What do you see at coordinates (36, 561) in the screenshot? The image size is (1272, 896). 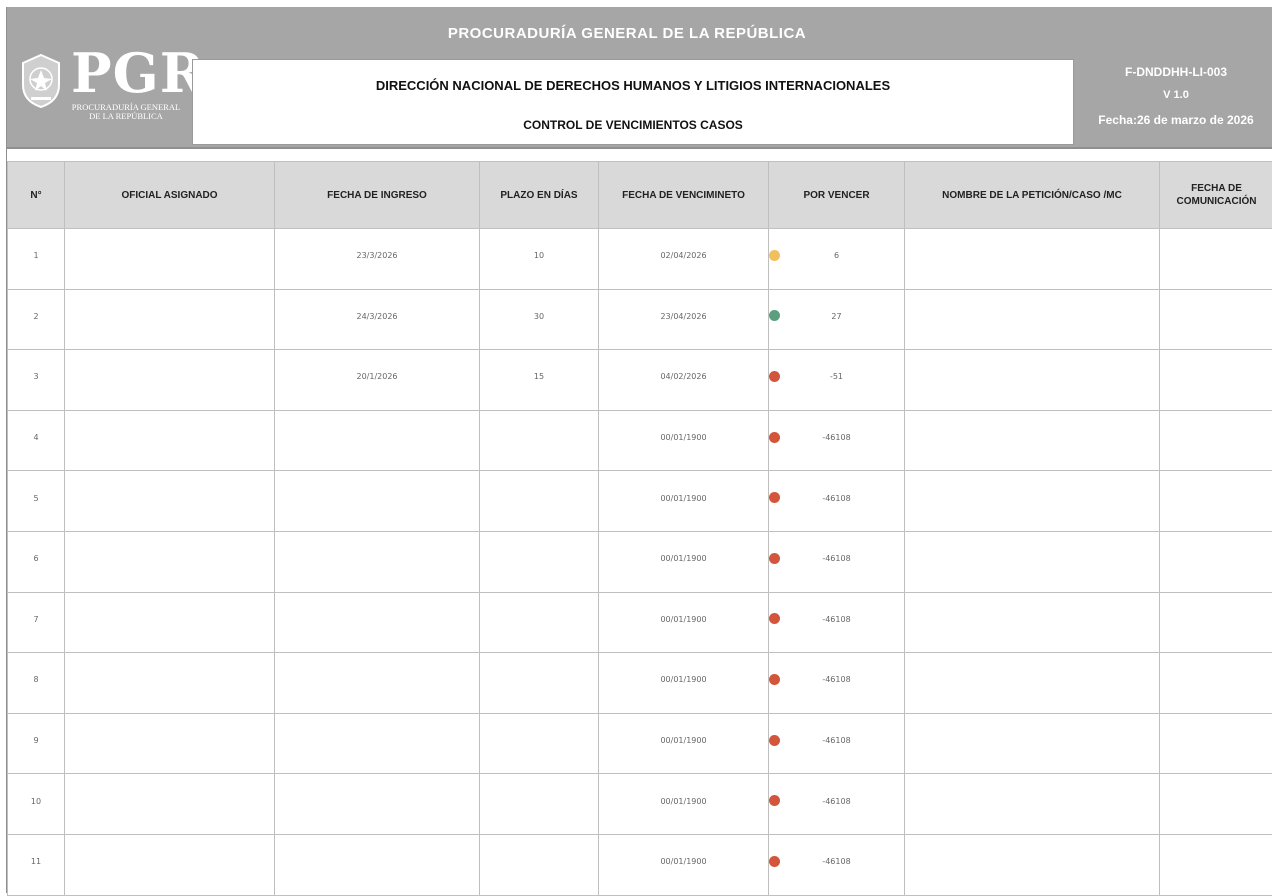 I see `cell-number: 6` at bounding box center [36, 561].